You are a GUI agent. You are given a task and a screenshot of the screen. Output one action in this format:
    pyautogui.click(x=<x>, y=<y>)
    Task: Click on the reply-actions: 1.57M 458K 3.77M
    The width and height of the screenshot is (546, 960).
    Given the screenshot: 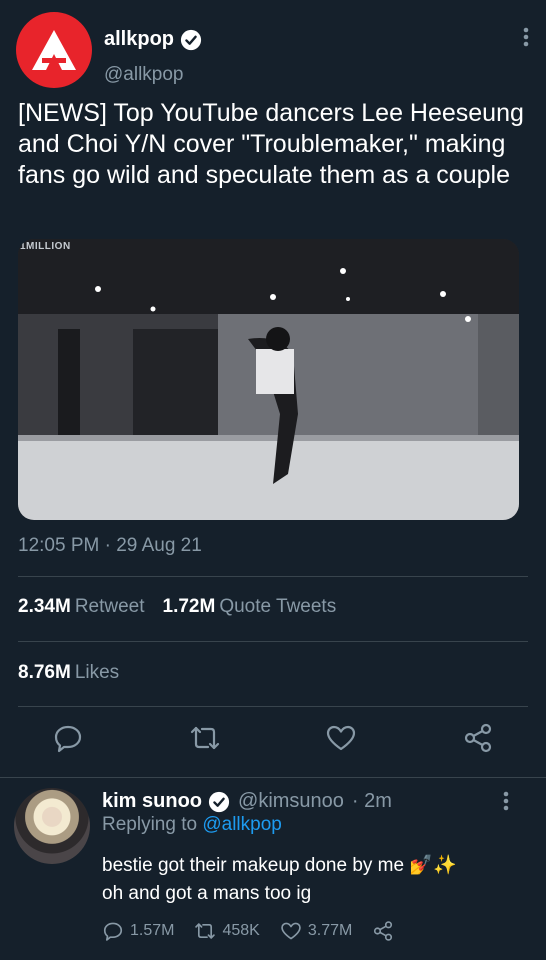 What is the action you would take?
    pyautogui.click(x=248, y=931)
    